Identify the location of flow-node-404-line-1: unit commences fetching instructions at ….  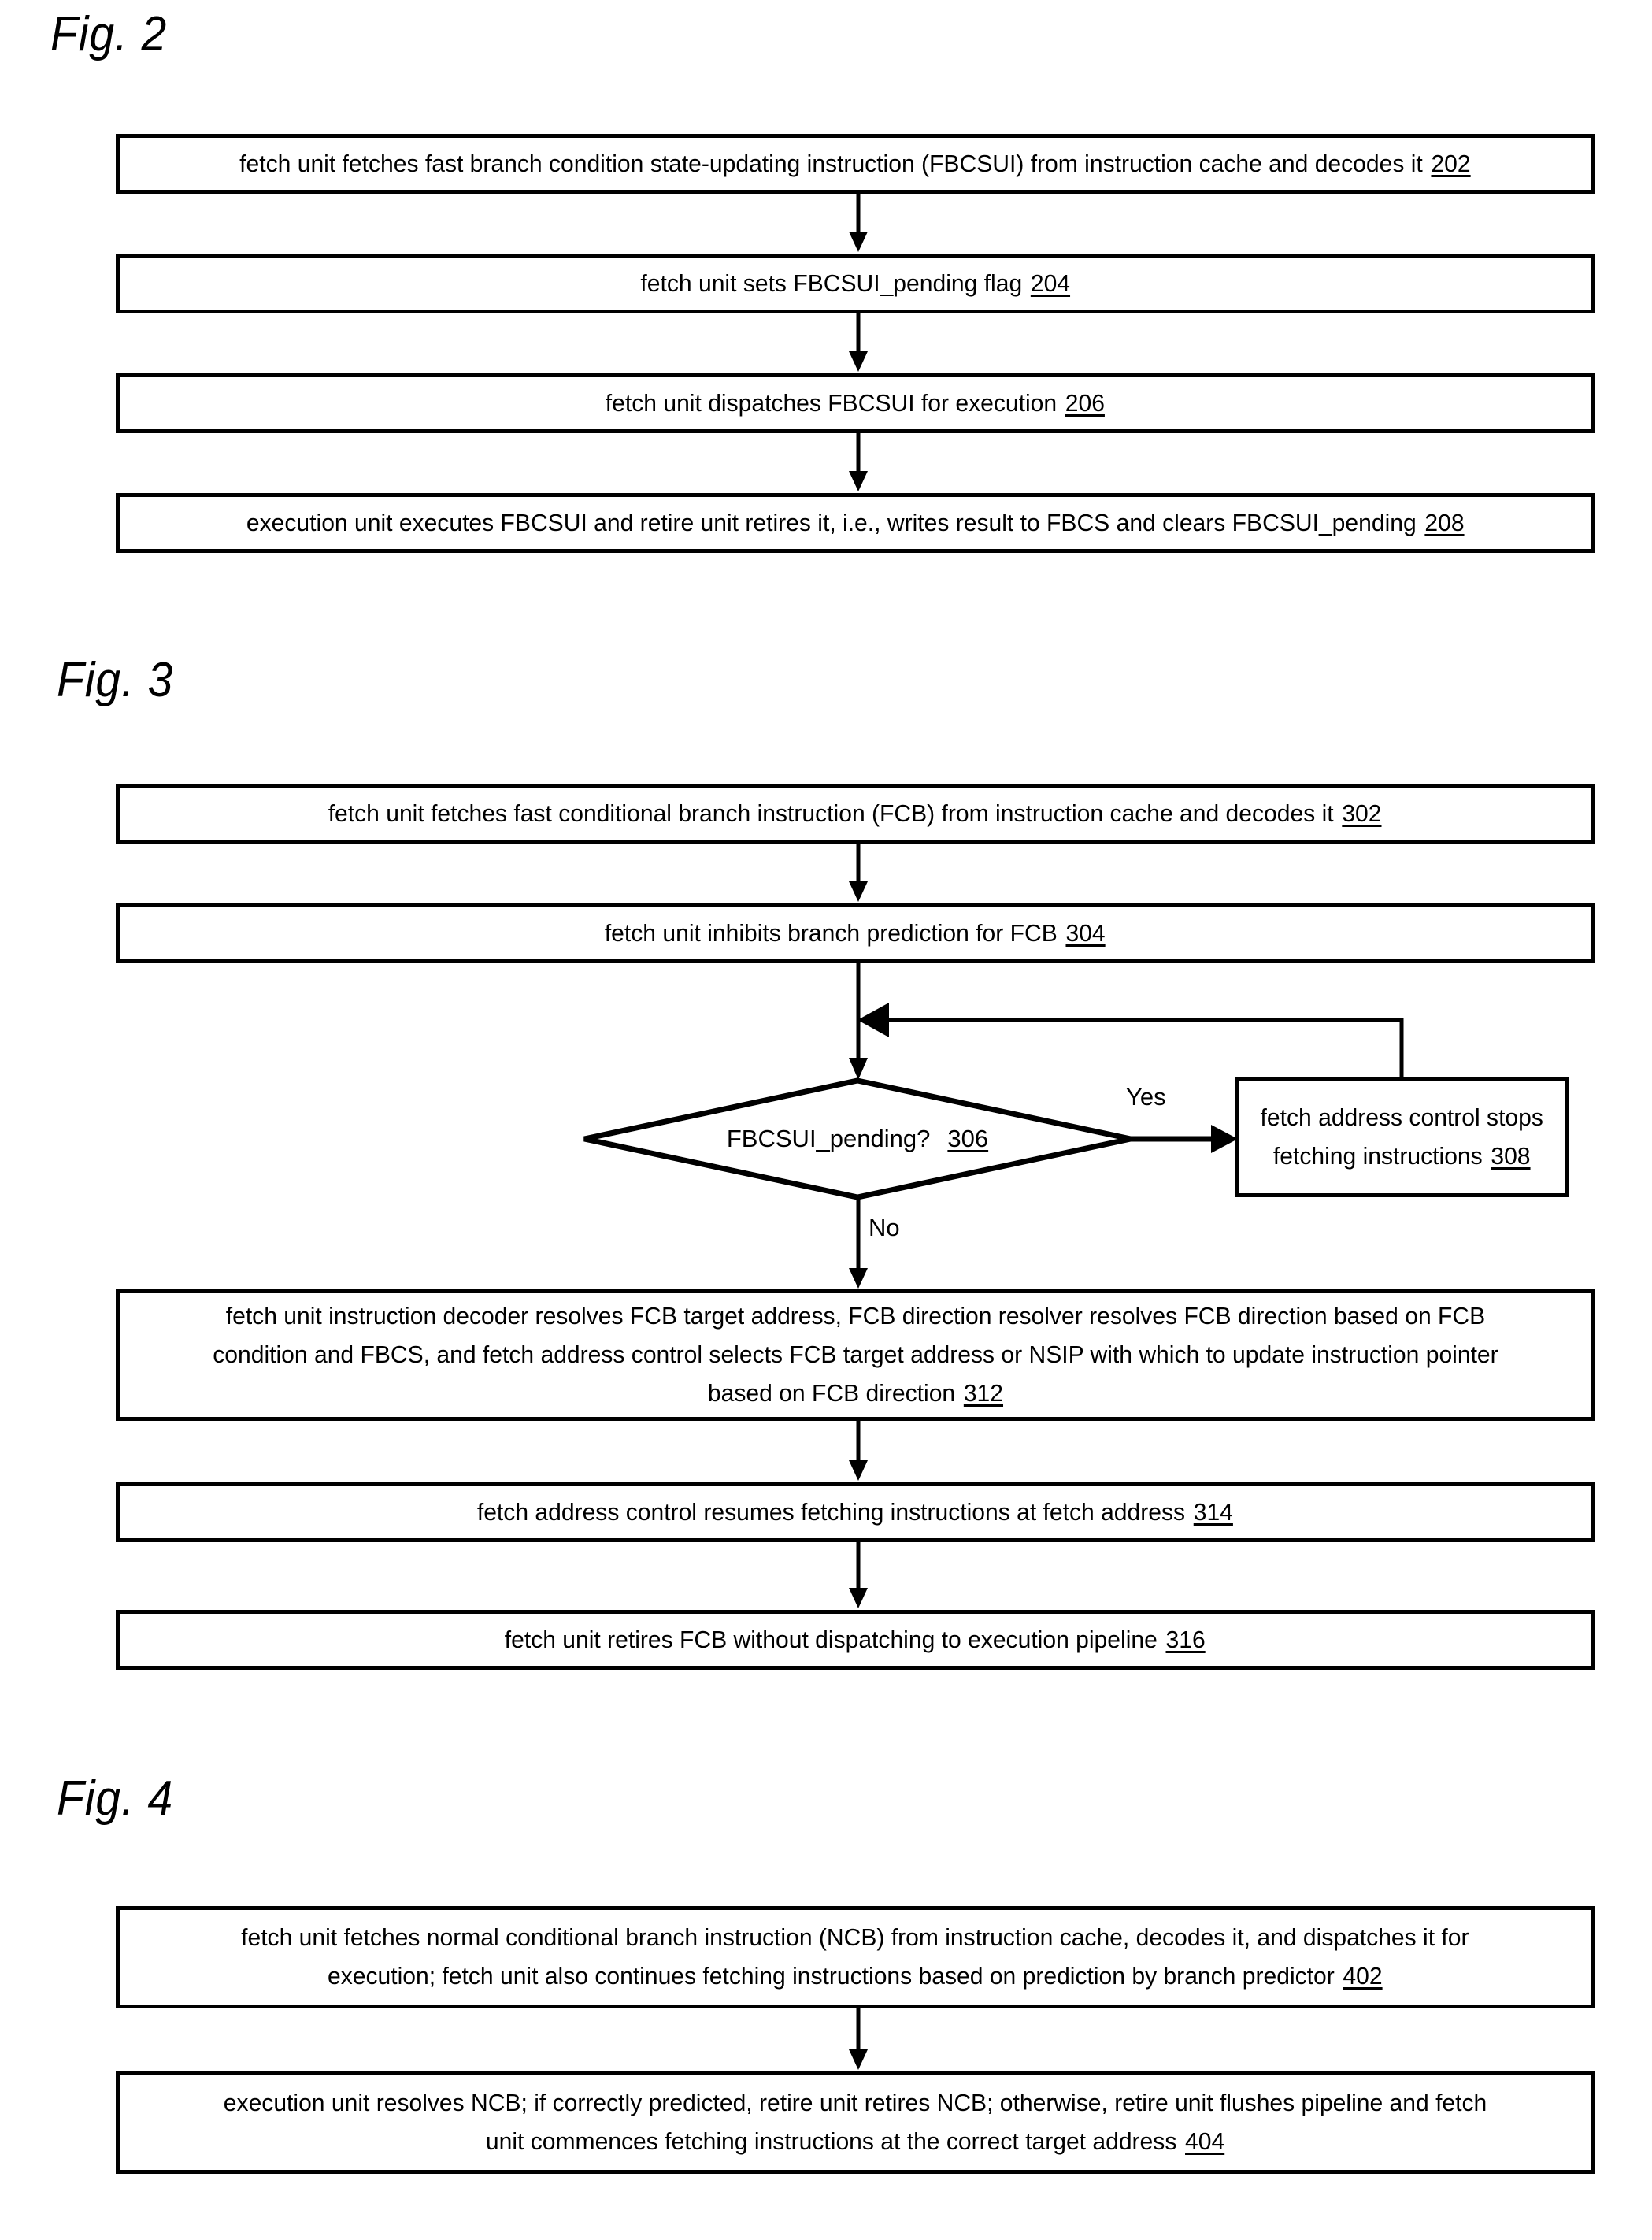
(831, 2141).